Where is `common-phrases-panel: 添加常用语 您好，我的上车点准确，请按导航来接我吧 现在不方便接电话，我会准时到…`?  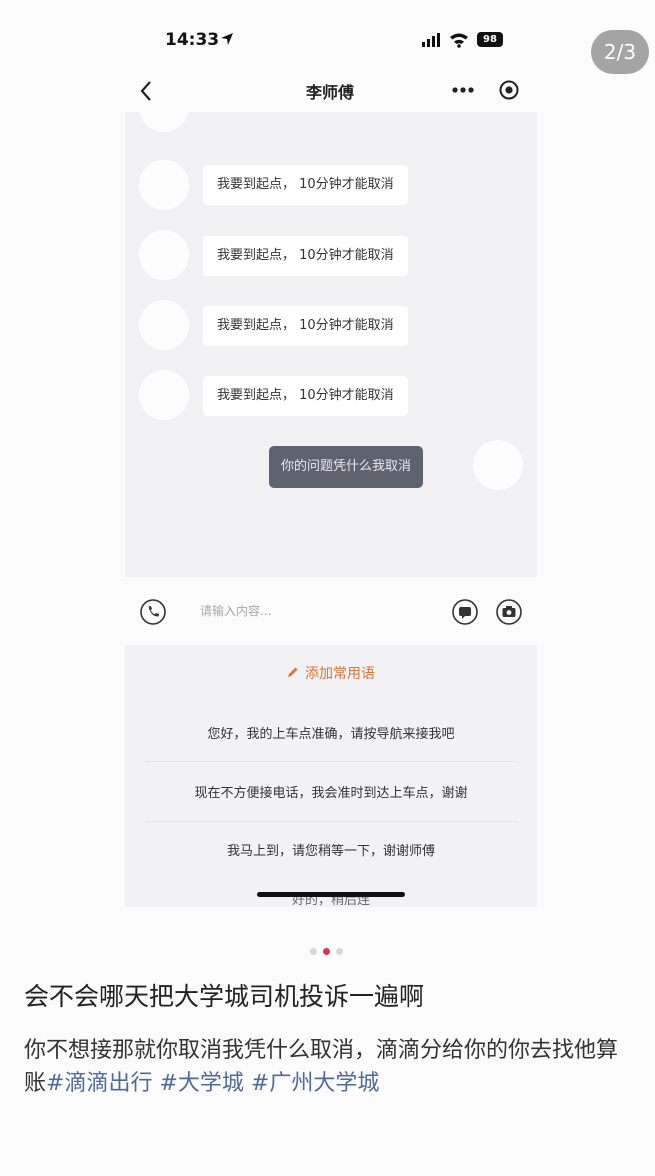 common-phrases-panel: 添加常用语 您好，我的上车点准确，请按导航来接我吧 现在不方便接电话，我会准时到… is located at coordinates (331, 776).